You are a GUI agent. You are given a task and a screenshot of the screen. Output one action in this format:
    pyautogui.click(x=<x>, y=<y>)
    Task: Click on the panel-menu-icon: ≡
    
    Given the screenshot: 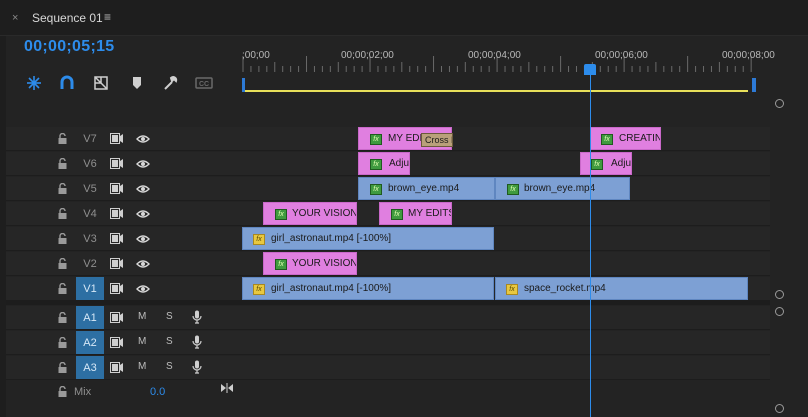 What is the action you would take?
    pyautogui.click(x=107, y=17)
    